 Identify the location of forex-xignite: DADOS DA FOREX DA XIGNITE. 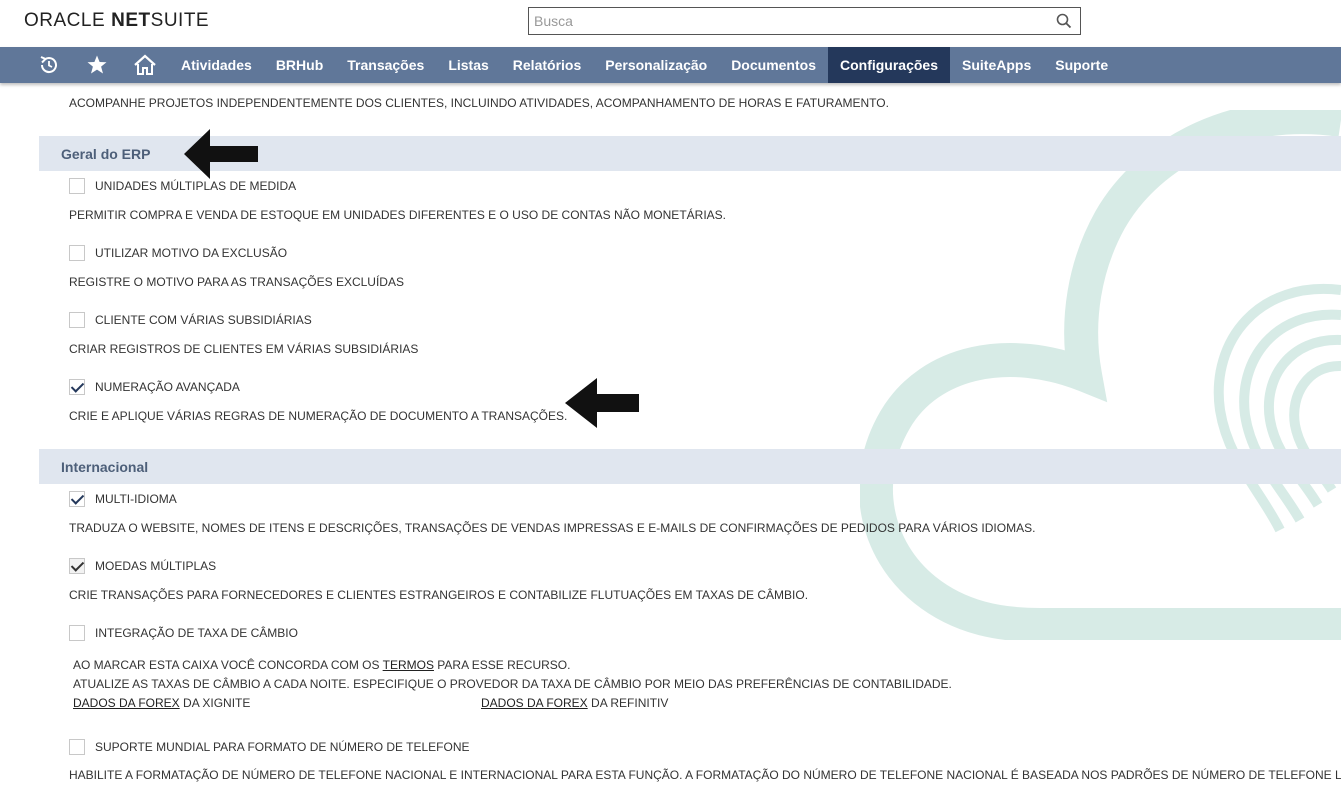
(161, 703).